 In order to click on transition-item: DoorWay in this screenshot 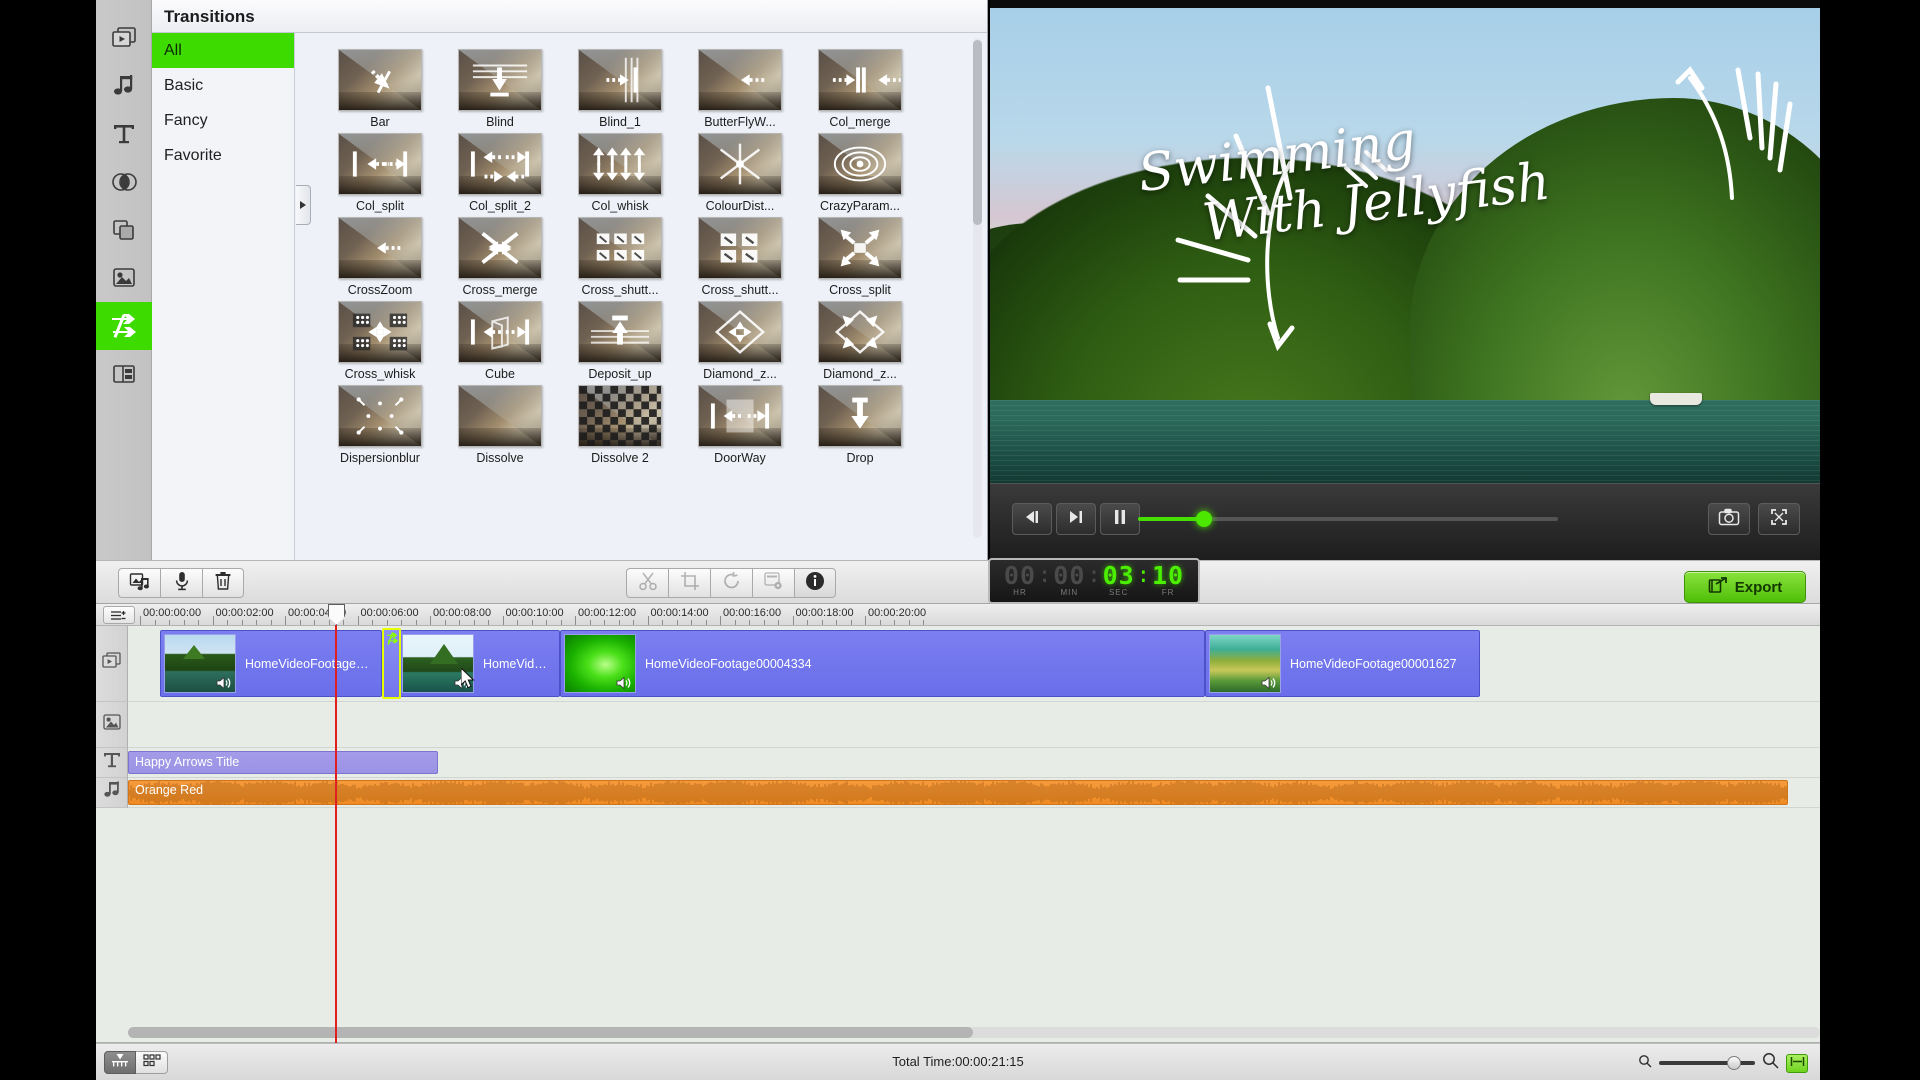, I will do `click(740, 425)`.